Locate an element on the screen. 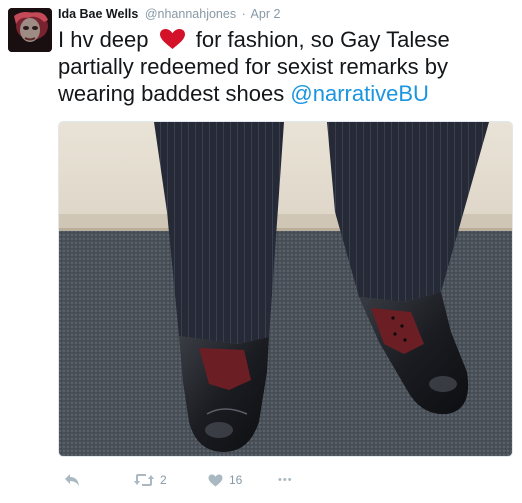 The height and width of the screenshot is (503, 522). author-name: Ida Bae Wells is located at coordinates (98, 14).